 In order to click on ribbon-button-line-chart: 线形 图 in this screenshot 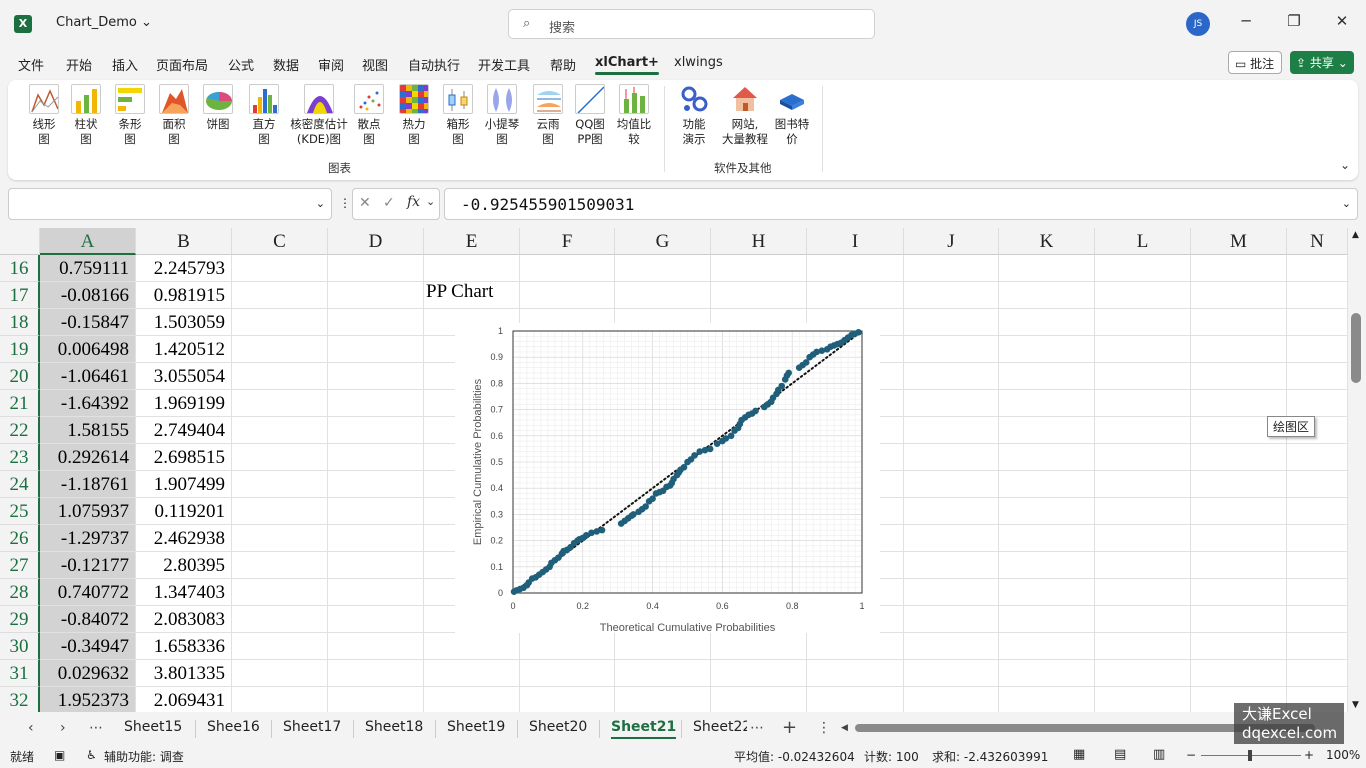, I will do `click(44, 115)`.